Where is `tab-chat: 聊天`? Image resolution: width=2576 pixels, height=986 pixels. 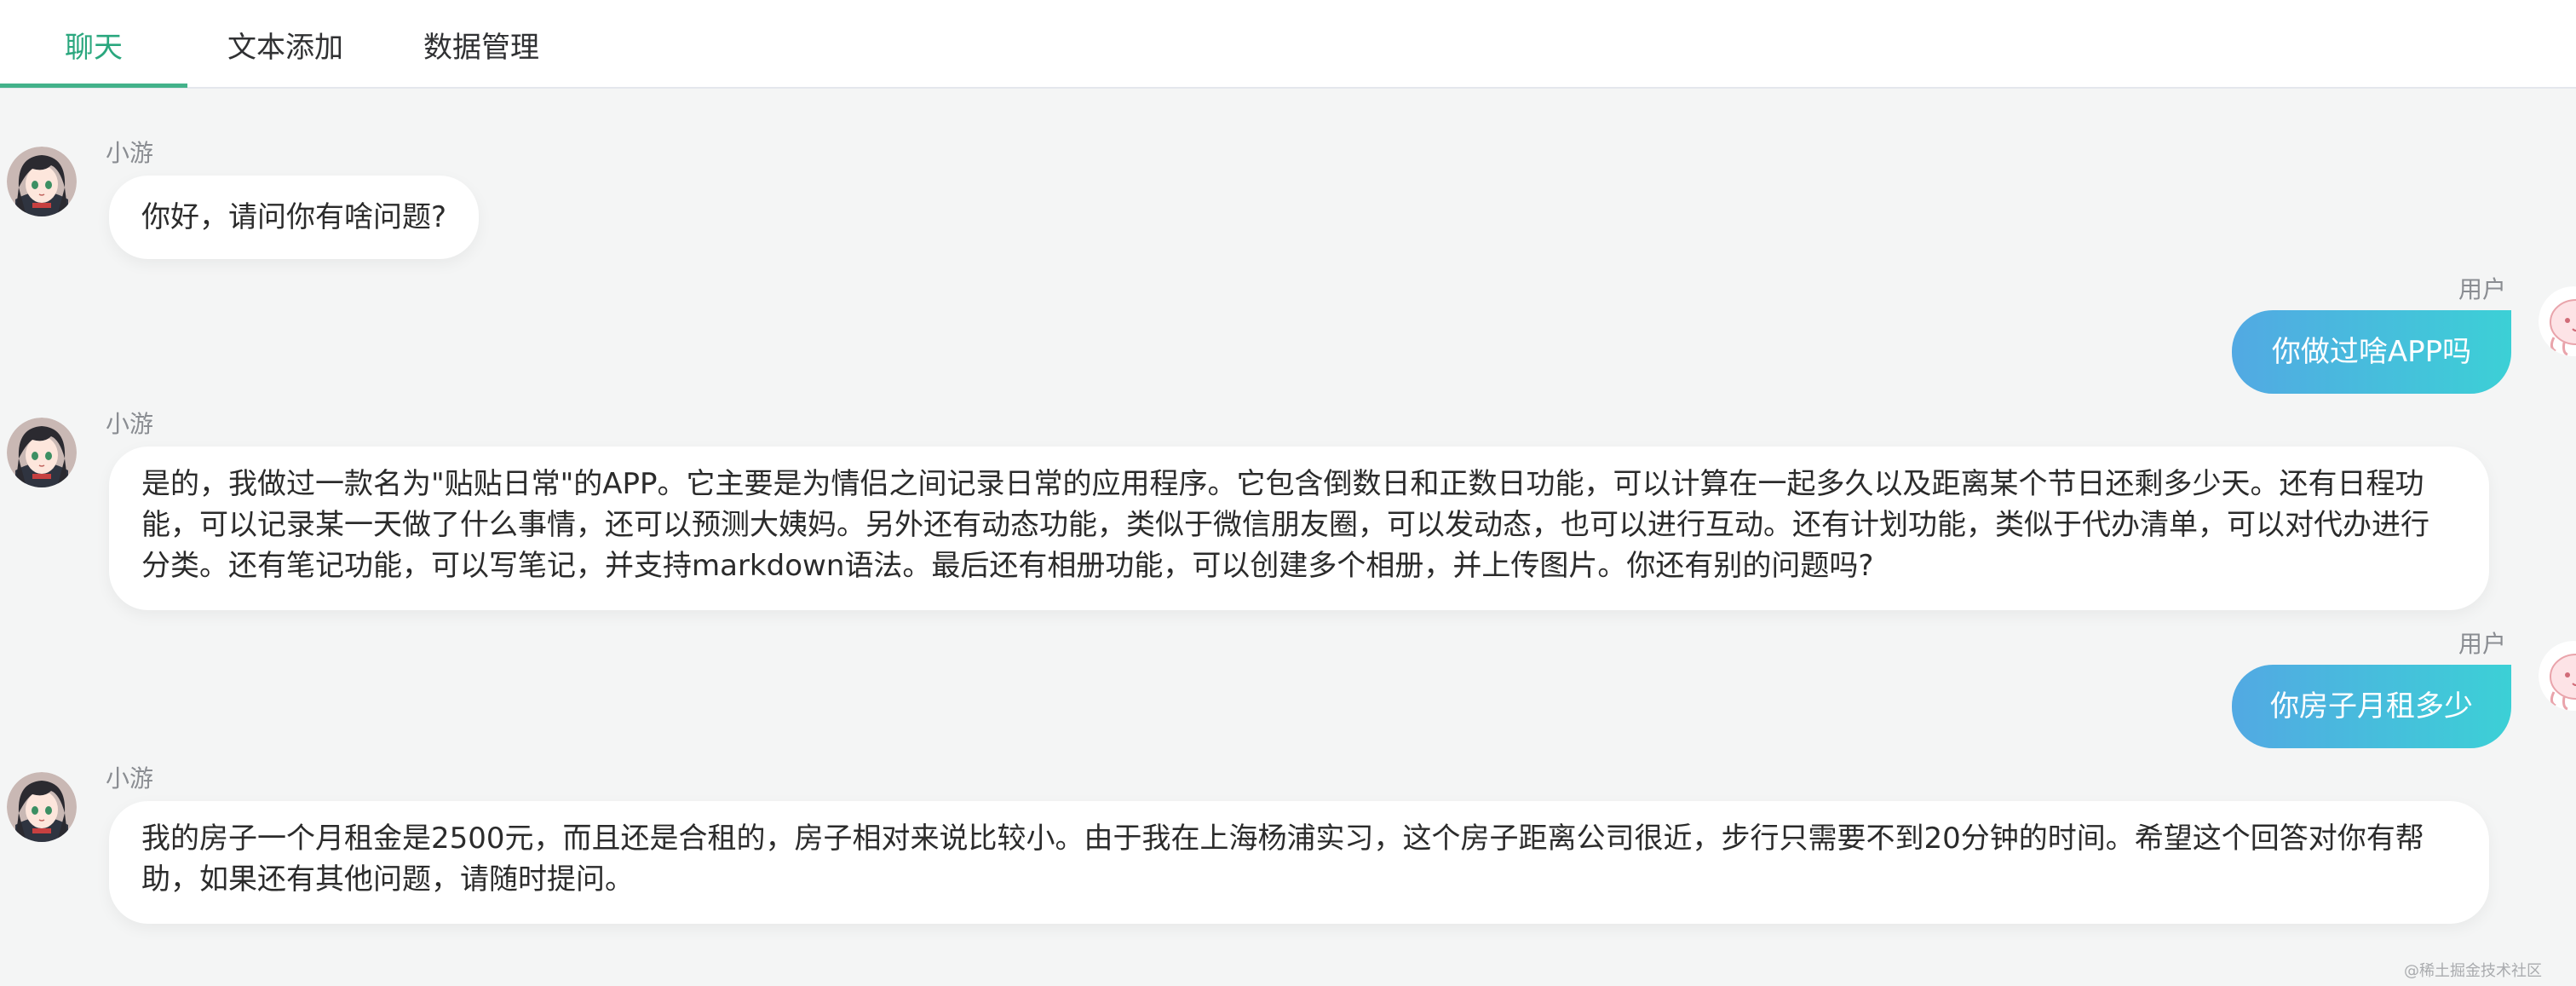 tab-chat: 聊天 is located at coordinates (94, 44).